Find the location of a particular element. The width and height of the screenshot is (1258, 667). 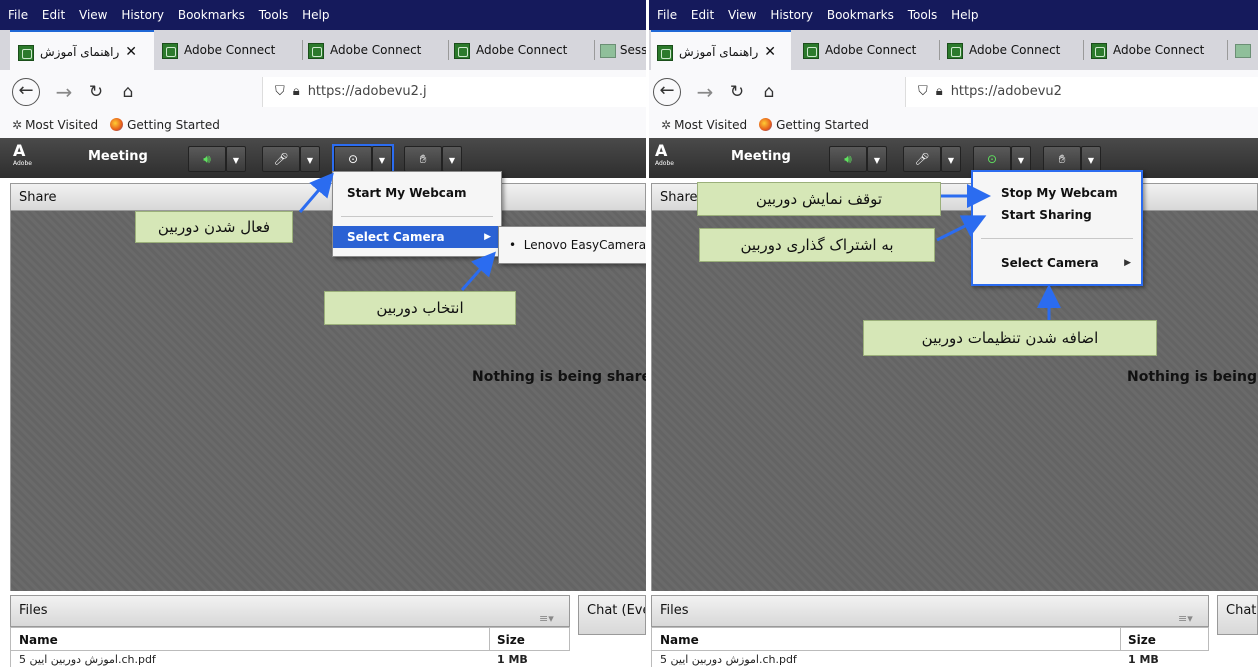

navigation-bar: ← → ↻ ⌂ ⛉ 🔒︎ https://adobevu2 is located at coordinates (953, 92).